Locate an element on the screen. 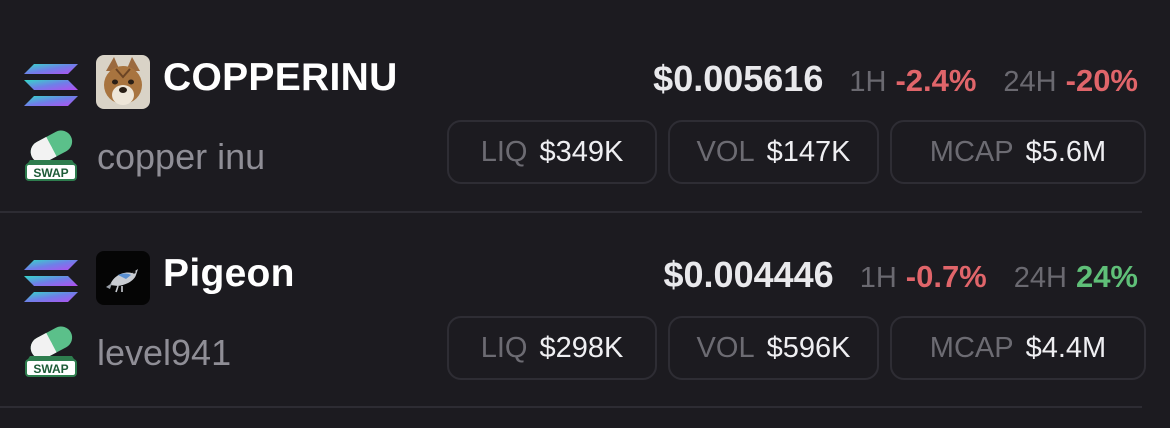 This screenshot has width=1170, height=428. price-line: $0.004446 1H -0.7% 24H 24% is located at coordinates (901, 275).